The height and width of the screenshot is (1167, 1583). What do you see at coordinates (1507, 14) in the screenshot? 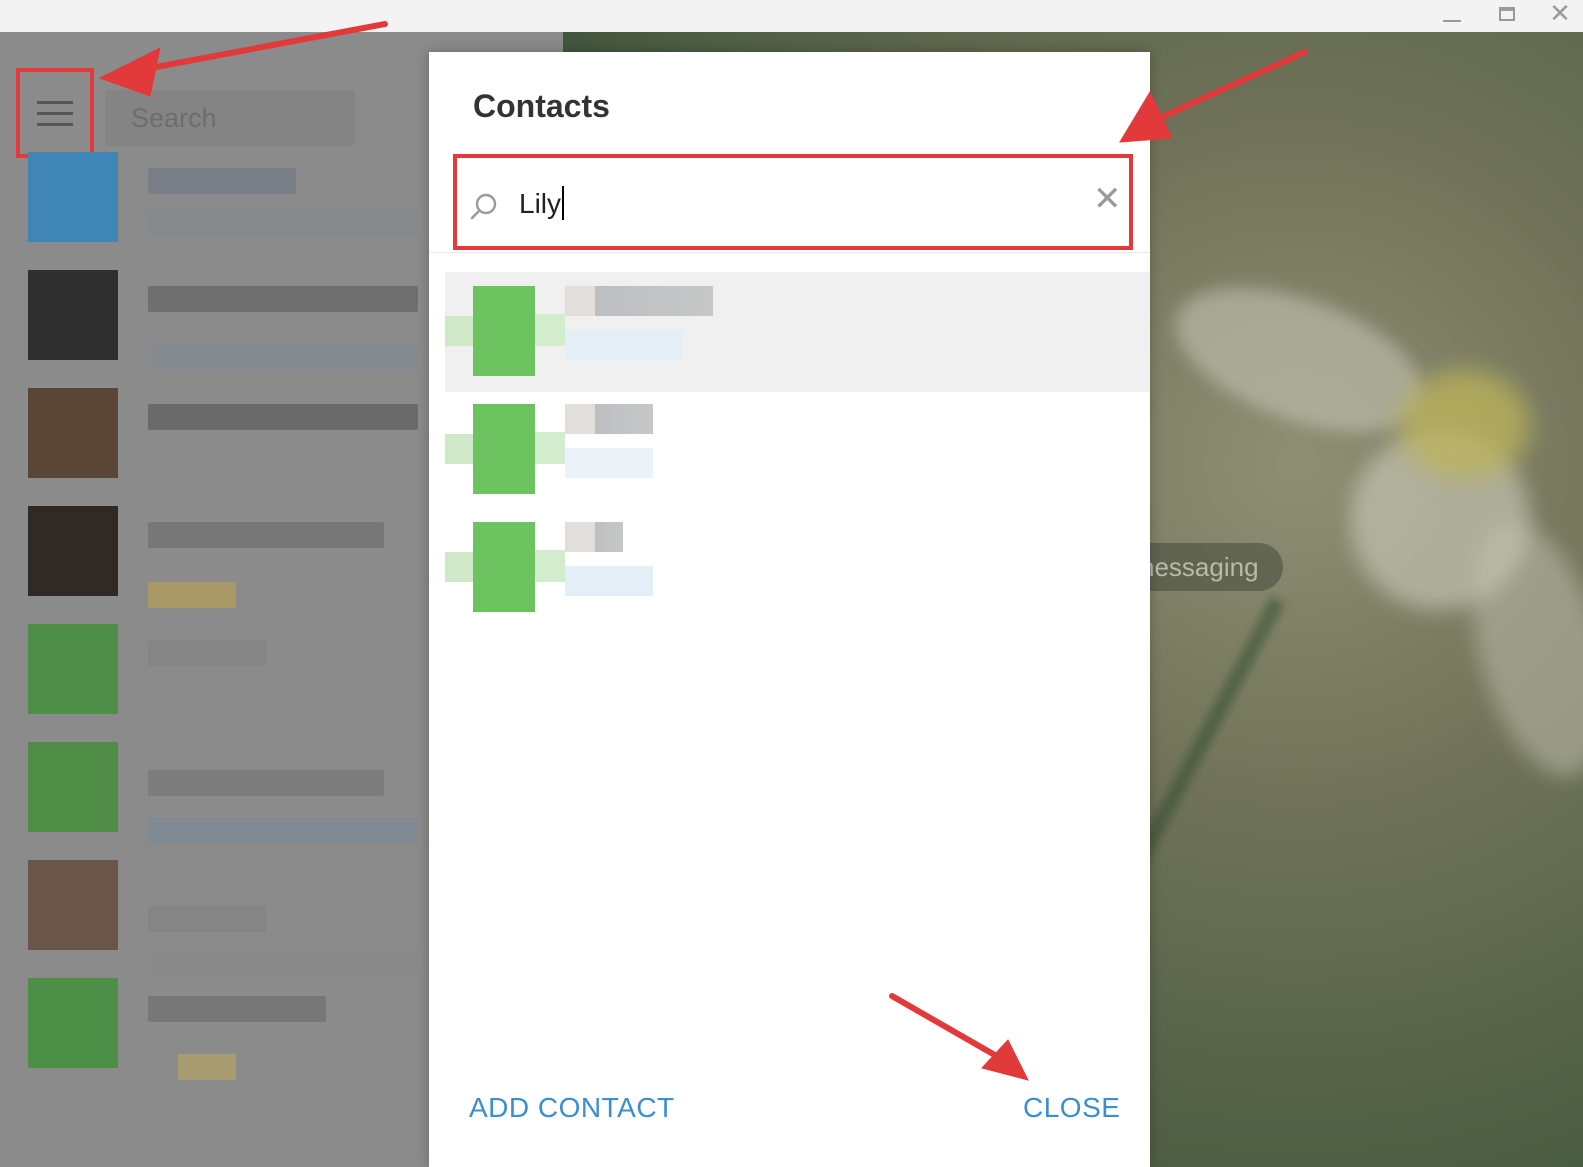
I see `maximize-icon` at bounding box center [1507, 14].